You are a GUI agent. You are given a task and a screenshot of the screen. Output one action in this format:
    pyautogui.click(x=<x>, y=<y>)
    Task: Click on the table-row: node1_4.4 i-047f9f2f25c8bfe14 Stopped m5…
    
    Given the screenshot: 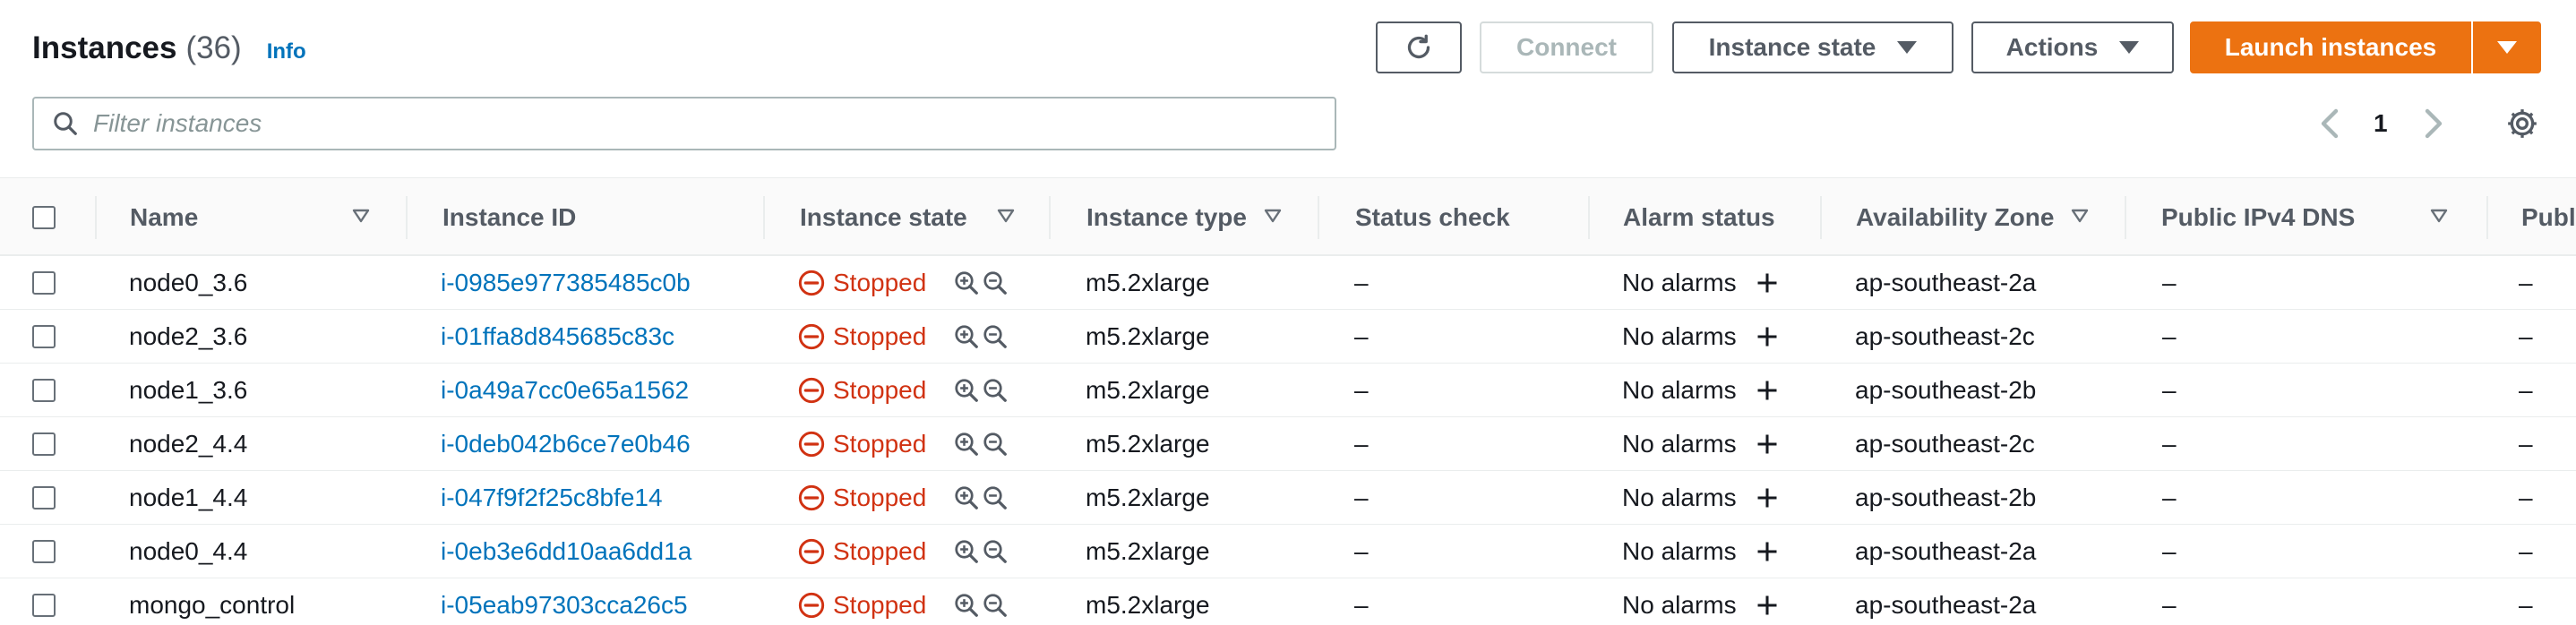 What is the action you would take?
    pyautogui.click(x=1288, y=498)
    